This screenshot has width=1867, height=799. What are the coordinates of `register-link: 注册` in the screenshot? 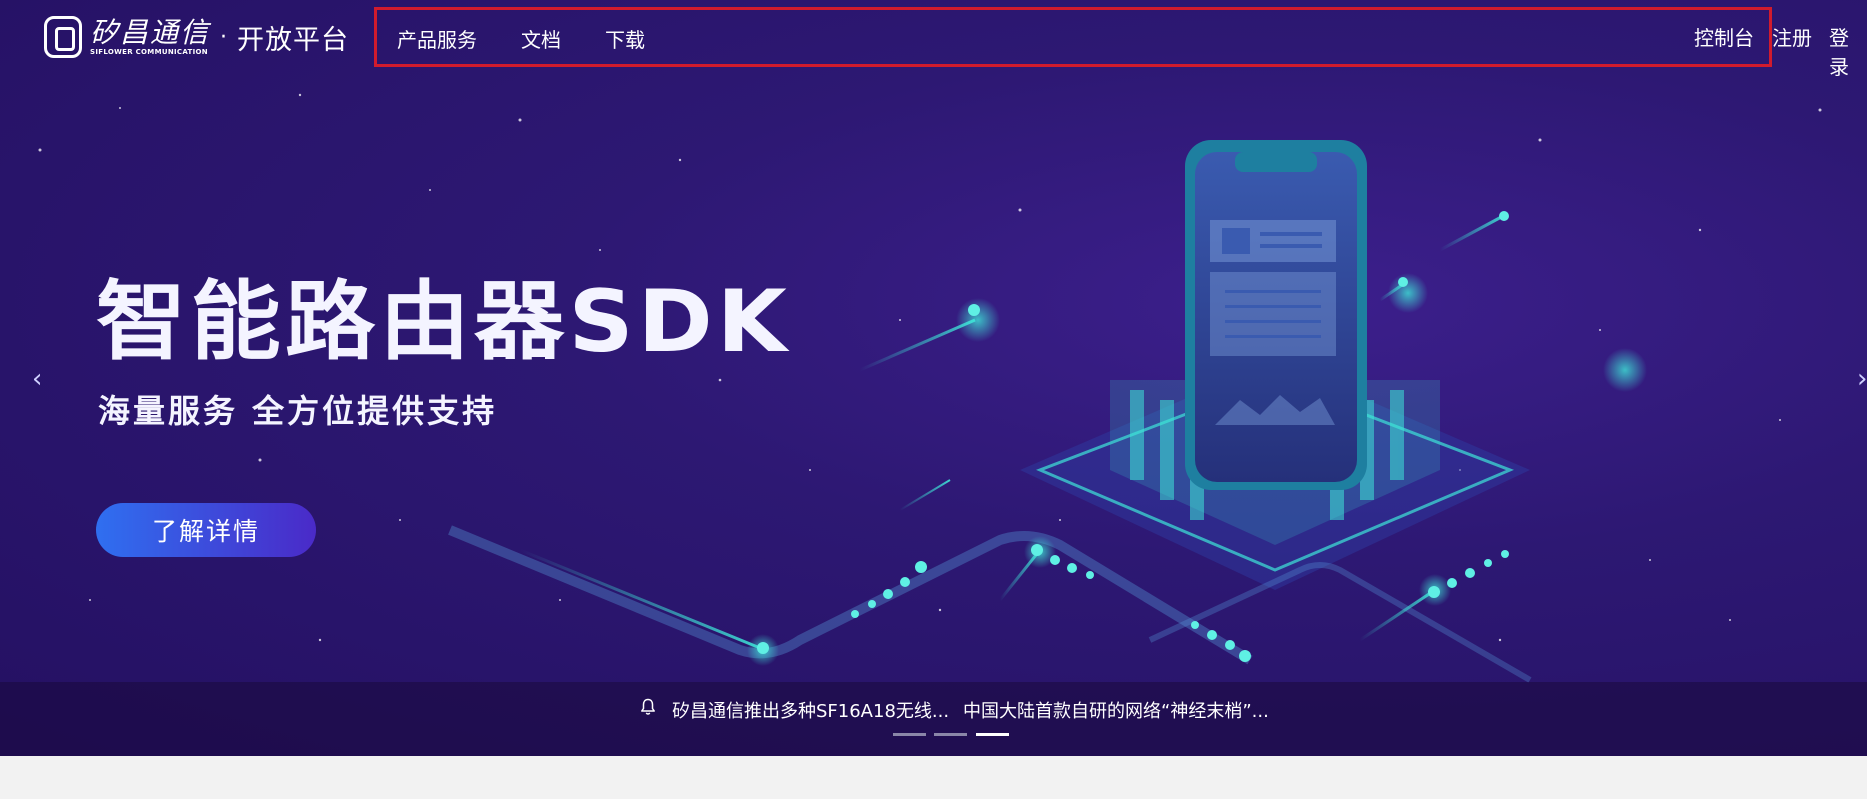 It's located at (1792, 36).